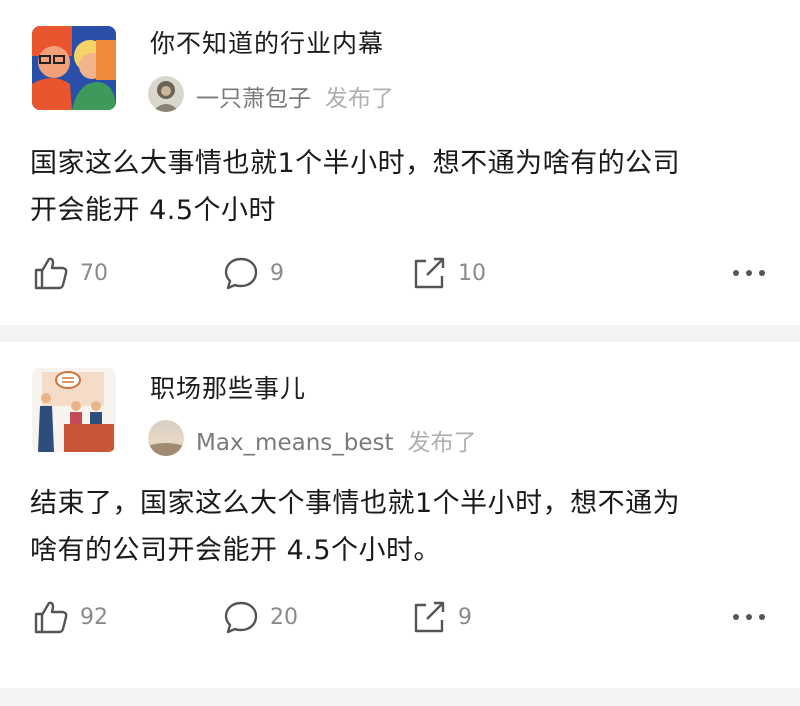  I want to click on group-name: 你不知道的行业内幕, so click(267, 42).